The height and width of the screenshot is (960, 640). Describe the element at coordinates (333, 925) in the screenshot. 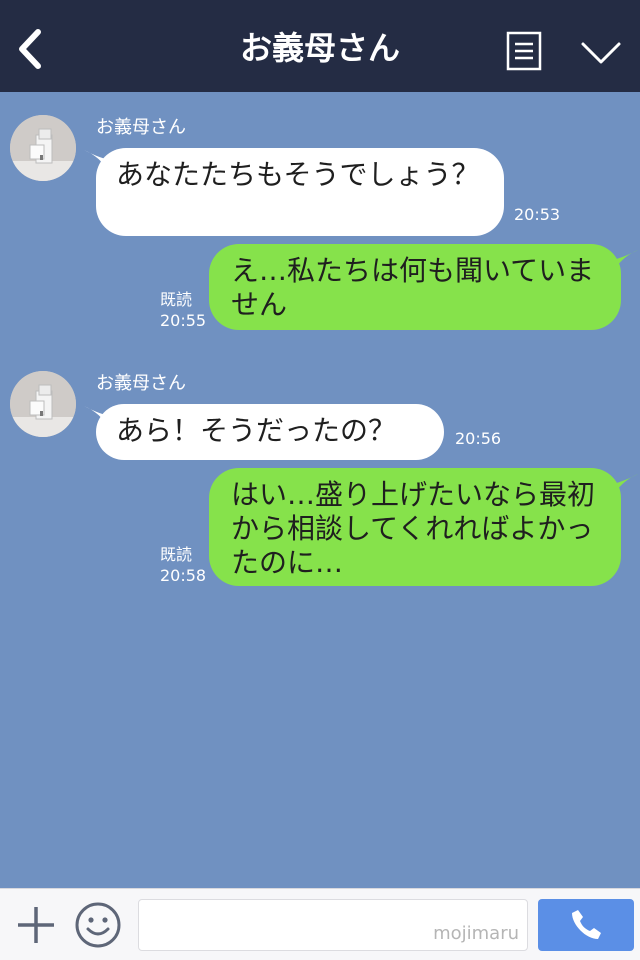

I see `message-input: mojimaru` at that location.